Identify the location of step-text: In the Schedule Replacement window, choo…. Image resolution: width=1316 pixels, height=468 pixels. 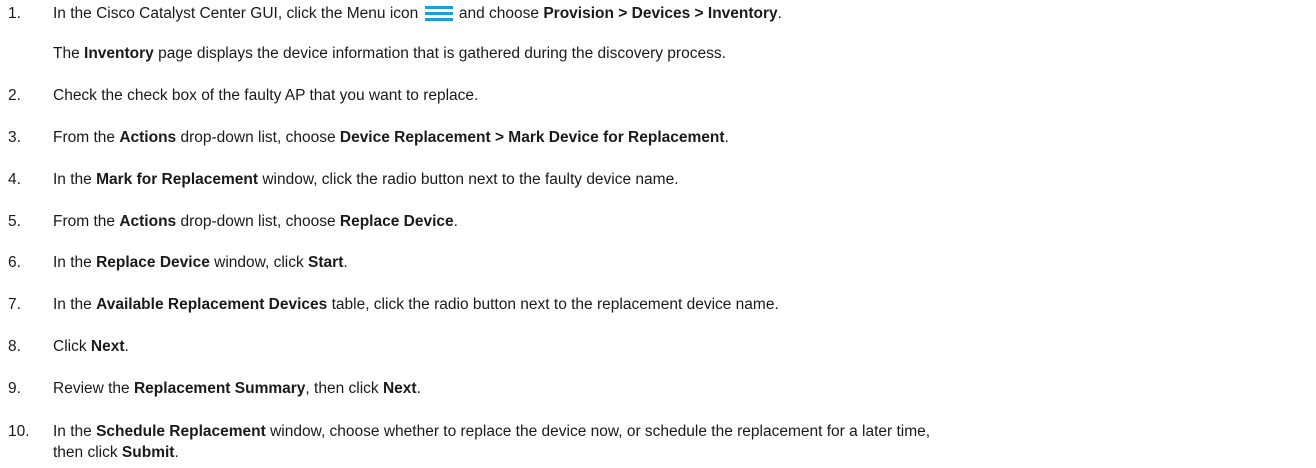
(491, 432).